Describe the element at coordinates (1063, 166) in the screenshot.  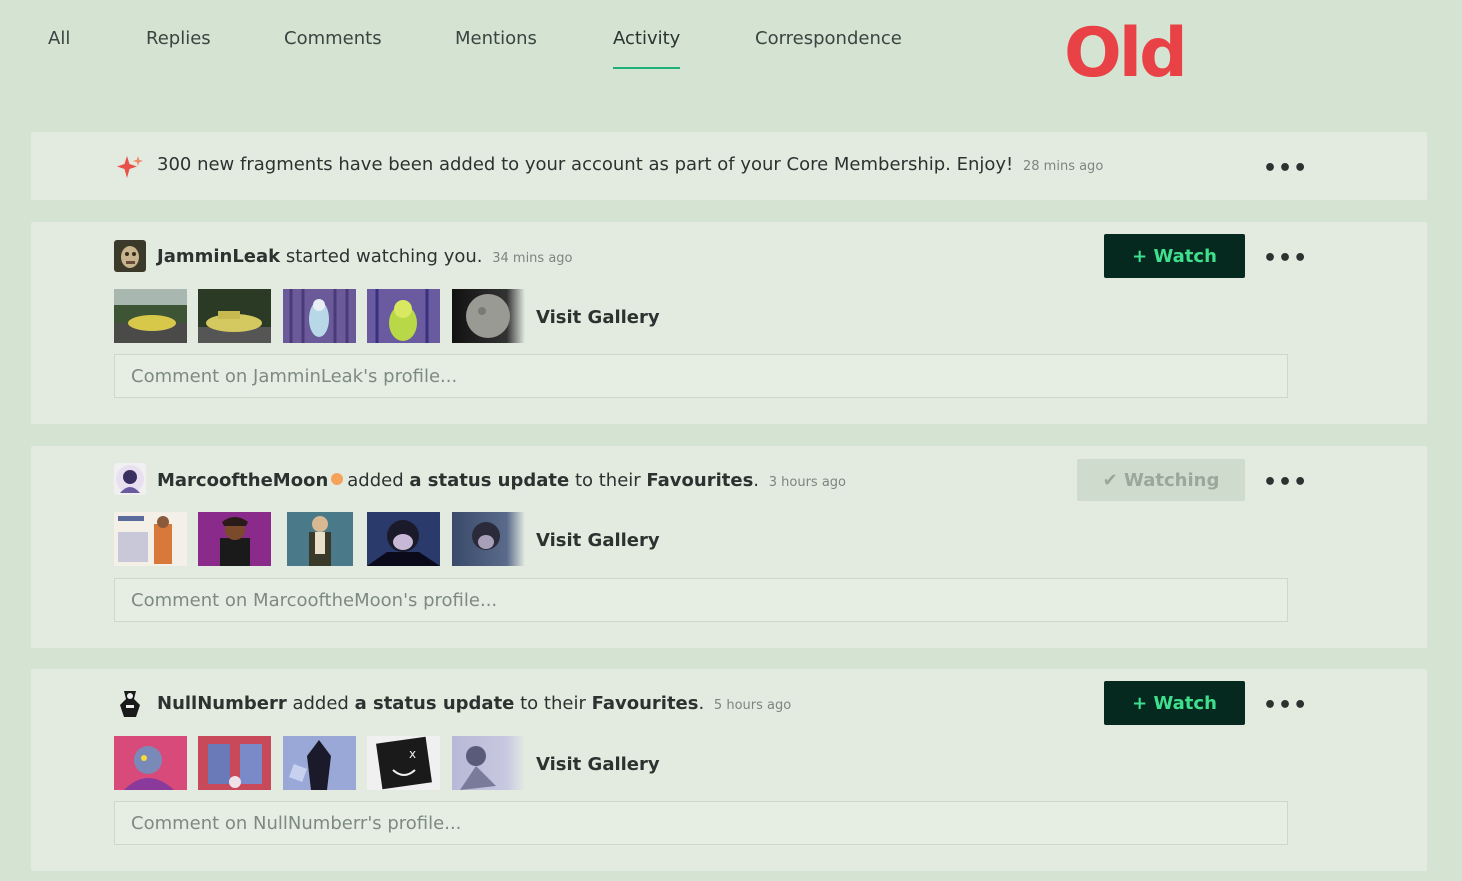
I see `notice-time: 28 mins ago` at that location.